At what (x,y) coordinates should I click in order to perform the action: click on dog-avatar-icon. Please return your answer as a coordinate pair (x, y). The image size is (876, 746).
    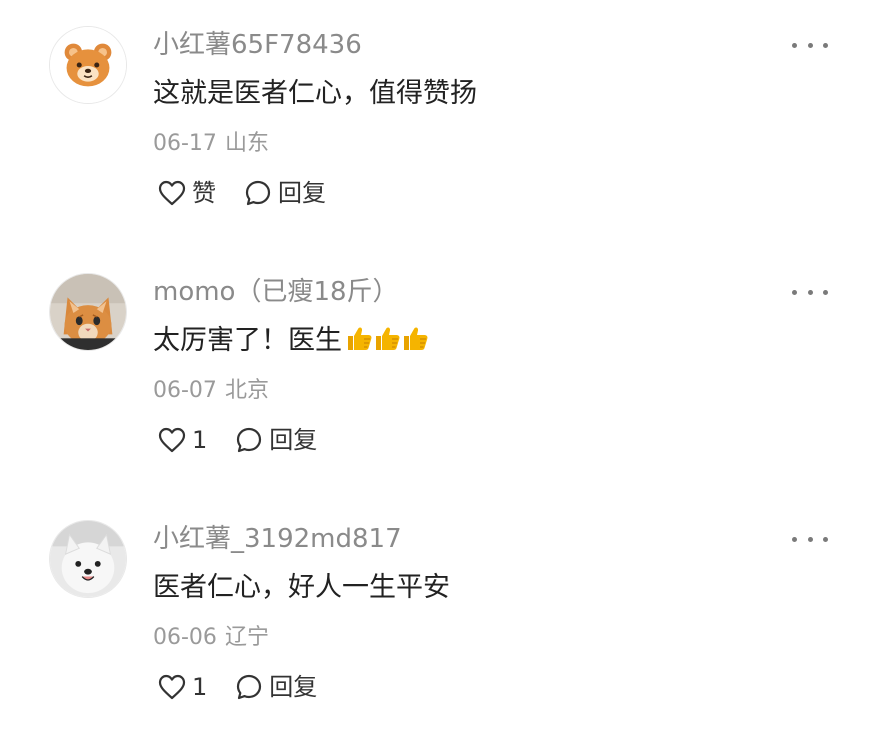
    Looking at the image, I should click on (88, 559).